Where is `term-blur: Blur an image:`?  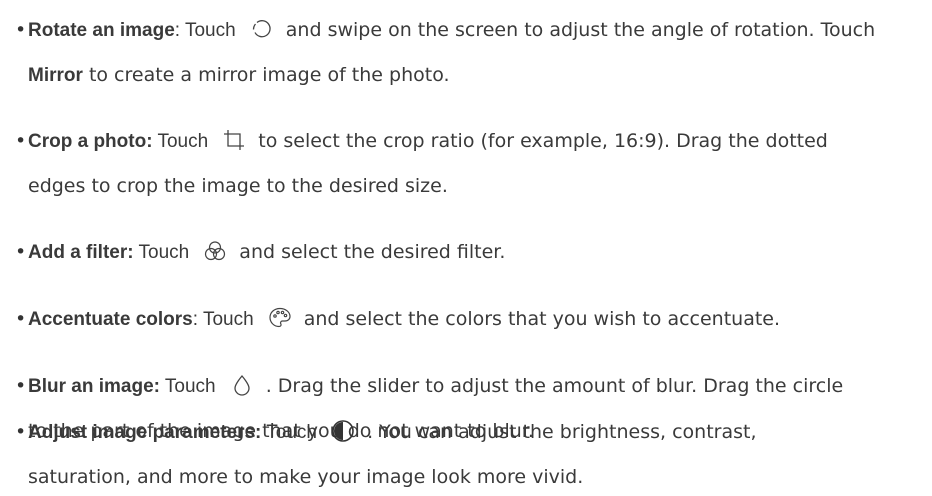 term-blur: Blur an image: is located at coordinates (94, 386).